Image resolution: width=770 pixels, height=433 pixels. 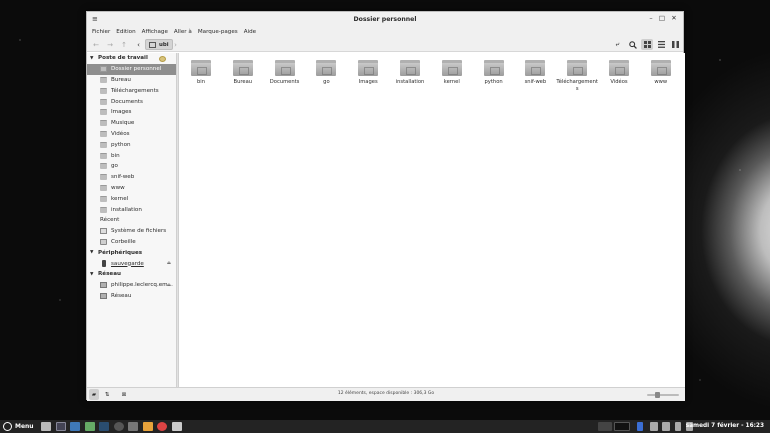 I want to click on menu-affichage: Affichage, so click(x=155, y=32).